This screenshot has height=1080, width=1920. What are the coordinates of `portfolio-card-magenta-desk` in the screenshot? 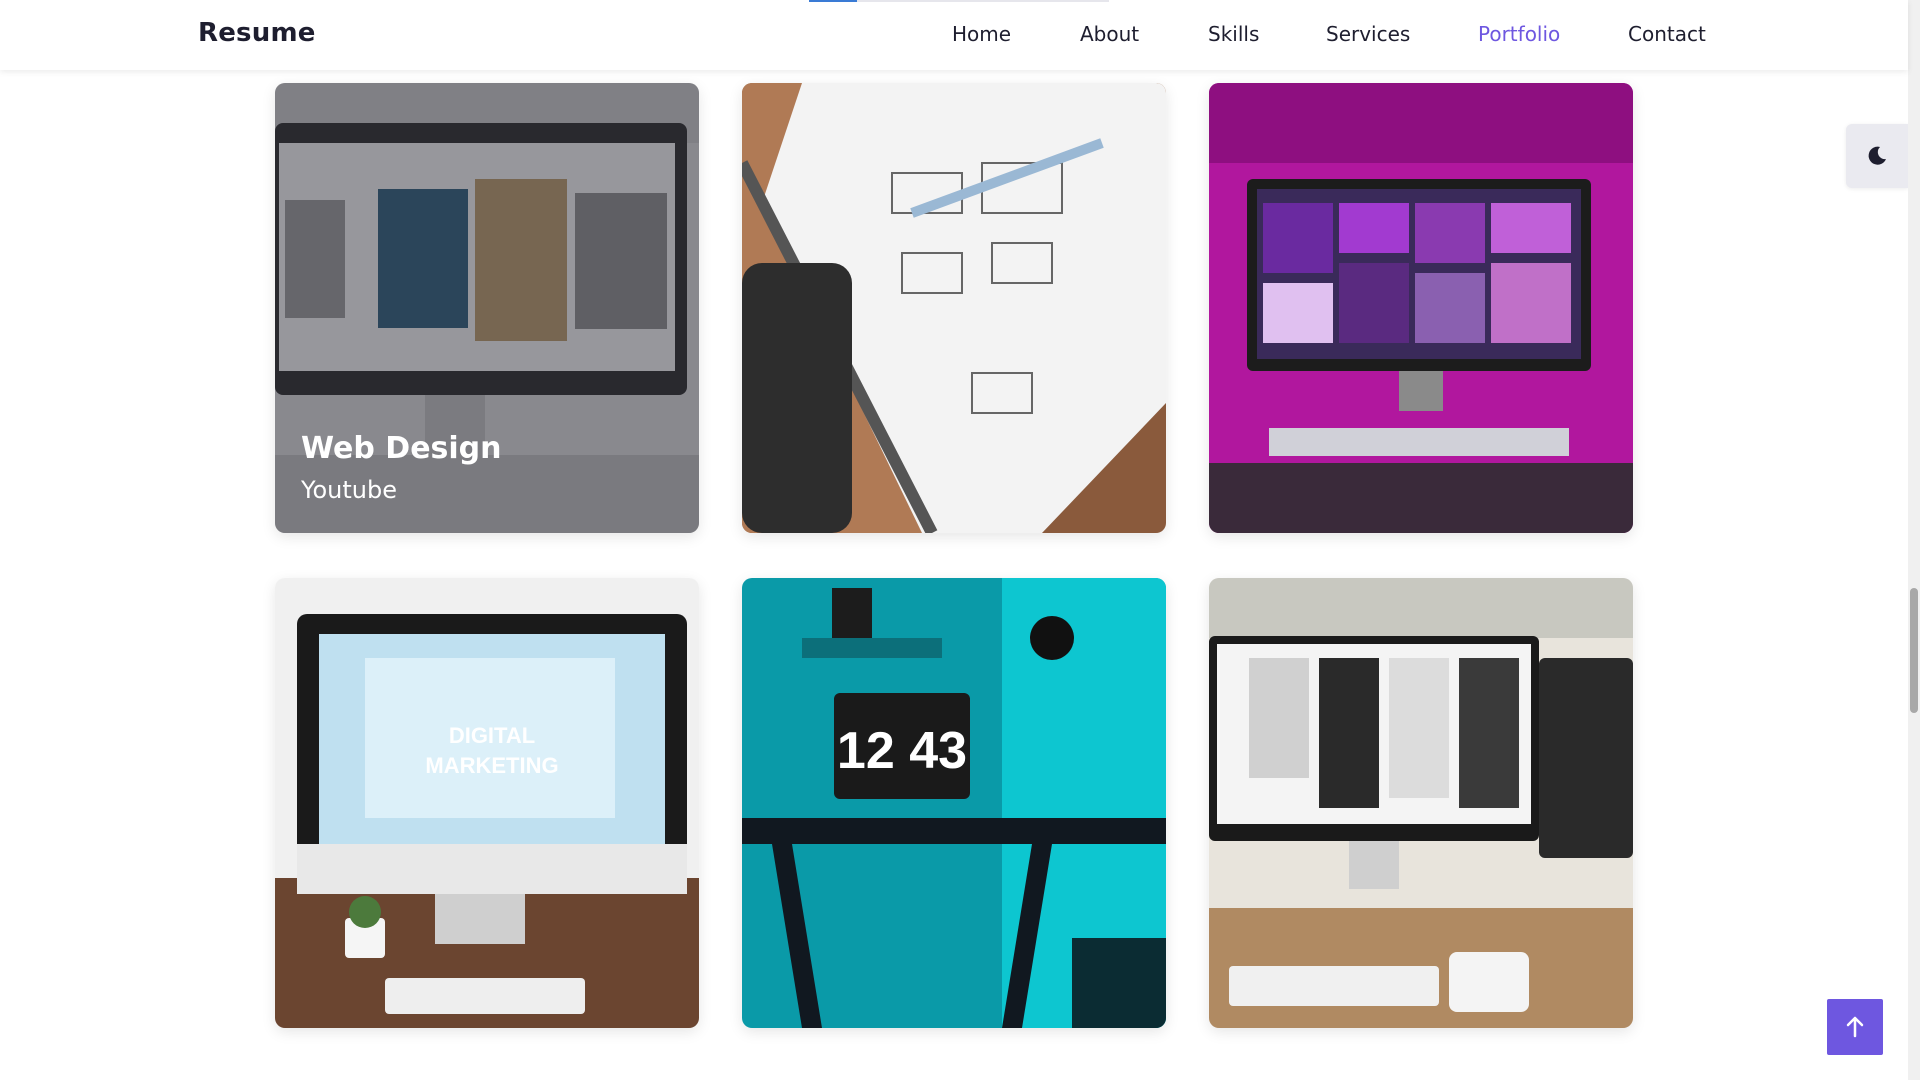 It's located at (1421, 308).